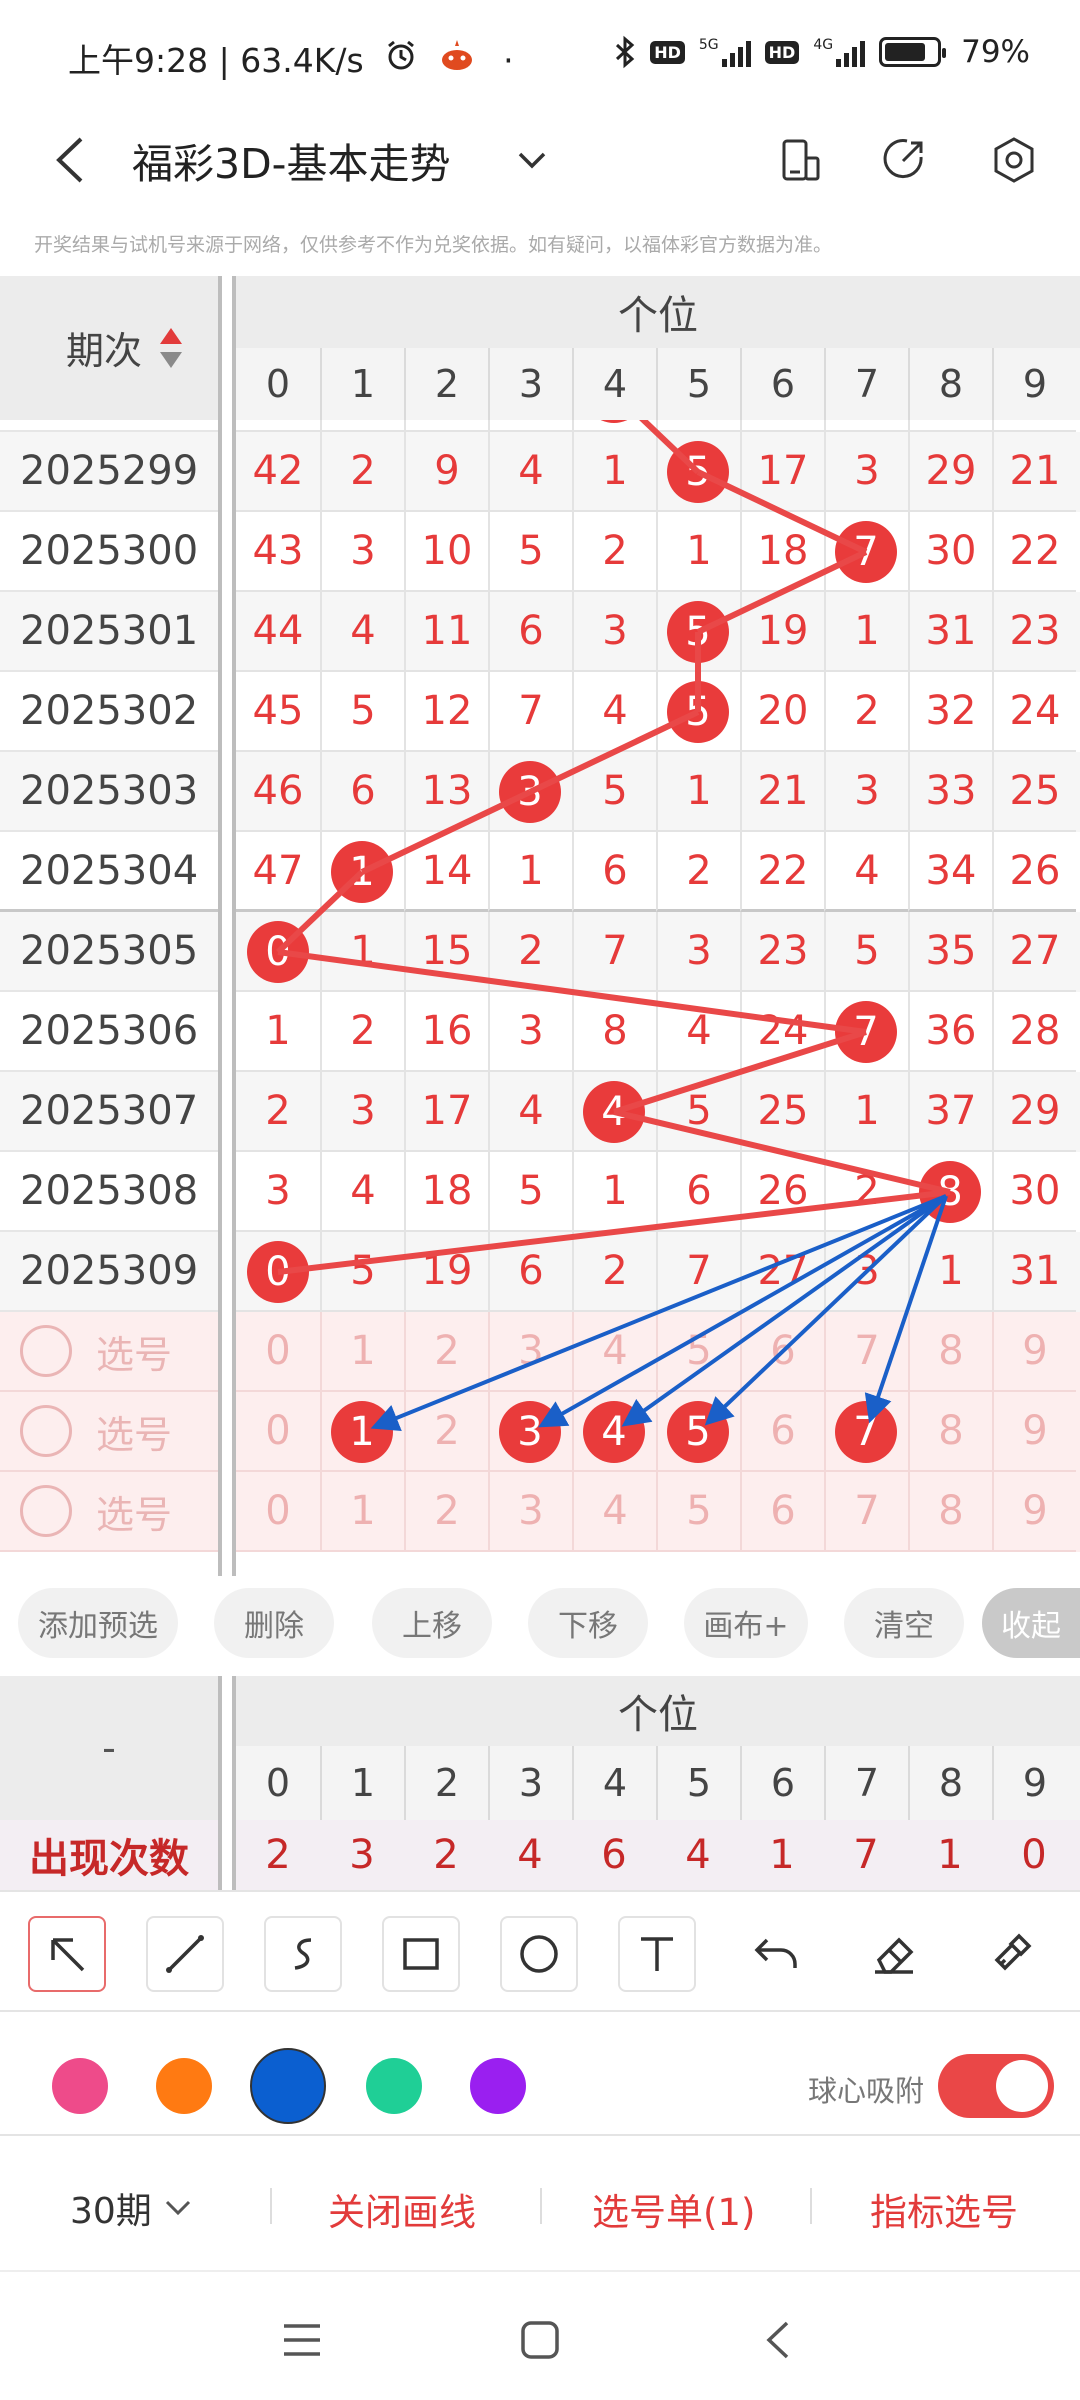 This screenshot has width=1080, height=2400. Describe the element at coordinates (184, 2086) in the screenshot. I see `color-swatch-orange` at that location.